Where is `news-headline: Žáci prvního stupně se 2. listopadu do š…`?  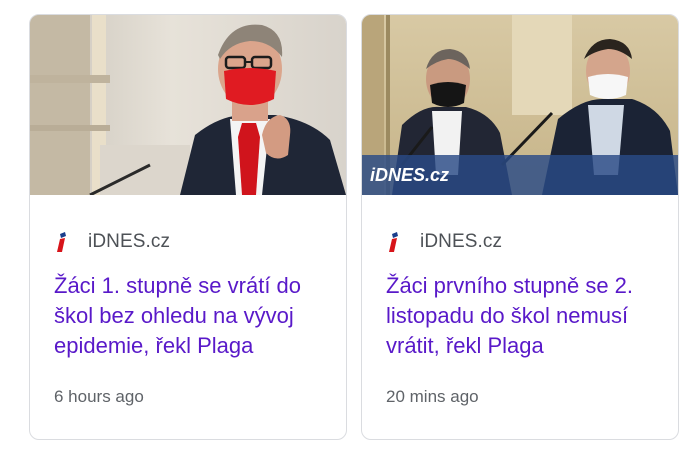 news-headline: Žáci prvního stupně se 2. listopadu do š… is located at coordinates (527, 316).